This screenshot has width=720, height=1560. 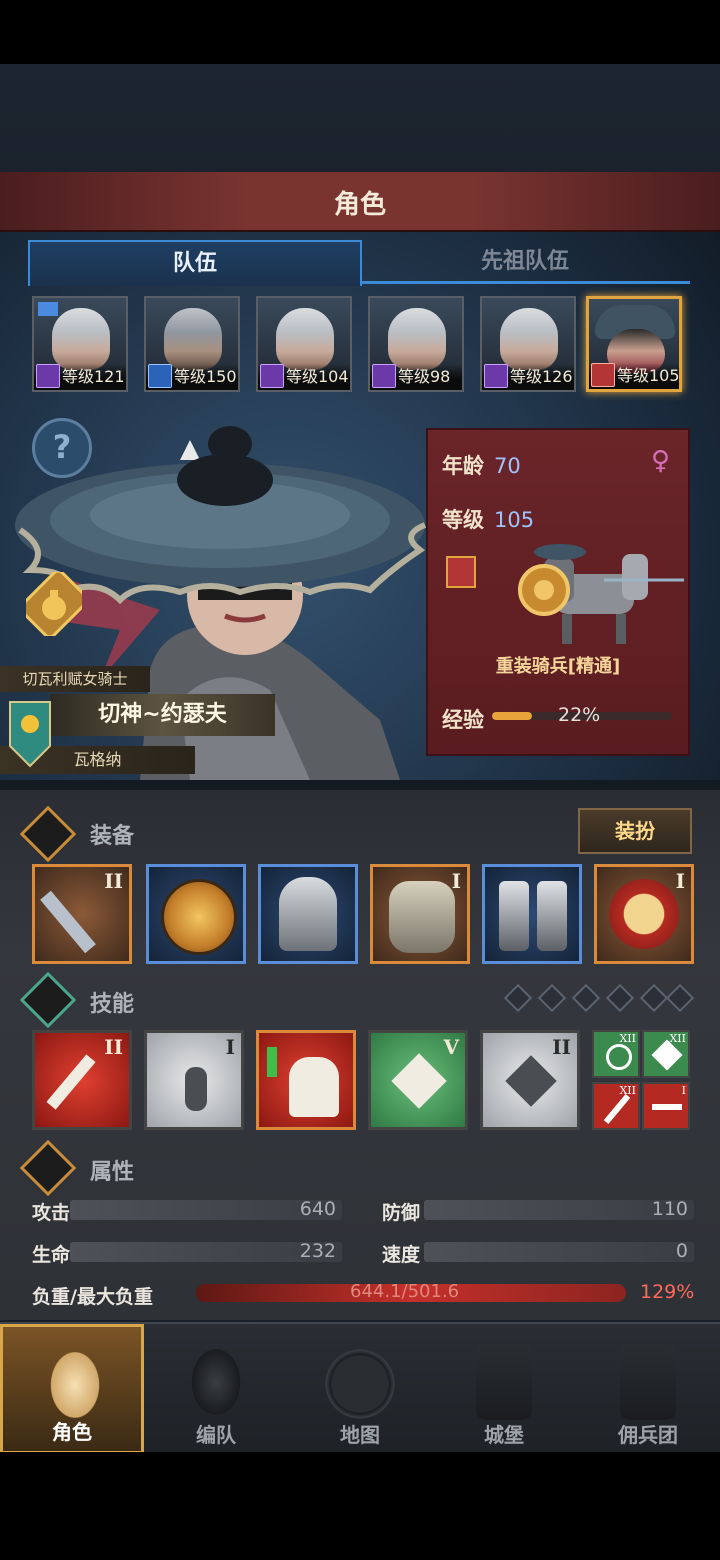 What do you see at coordinates (314, 1087) in the screenshot?
I see `horse-charge-skill-icon` at bounding box center [314, 1087].